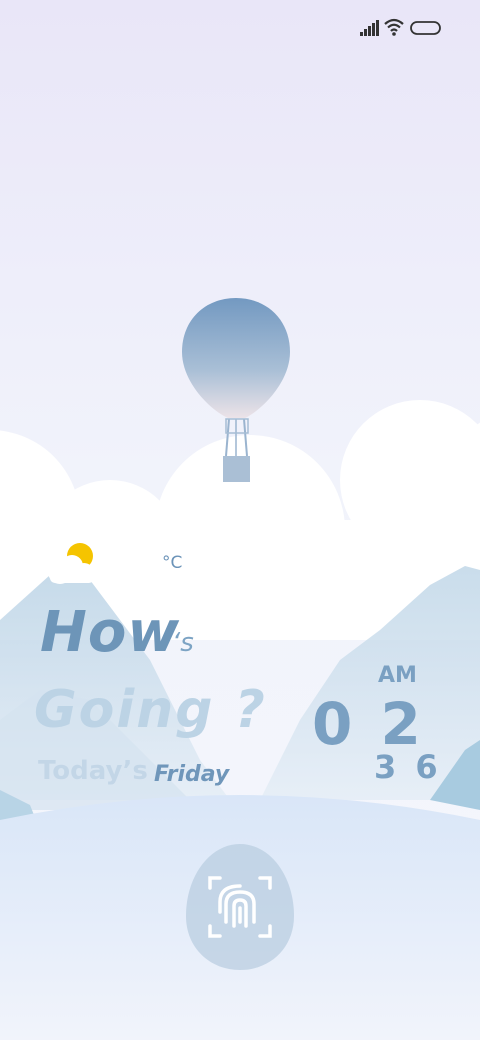 The width and height of the screenshot is (480, 1040). Describe the element at coordinates (150, 710) in the screenshot. I see `greeting-going: Going ?` at that location.